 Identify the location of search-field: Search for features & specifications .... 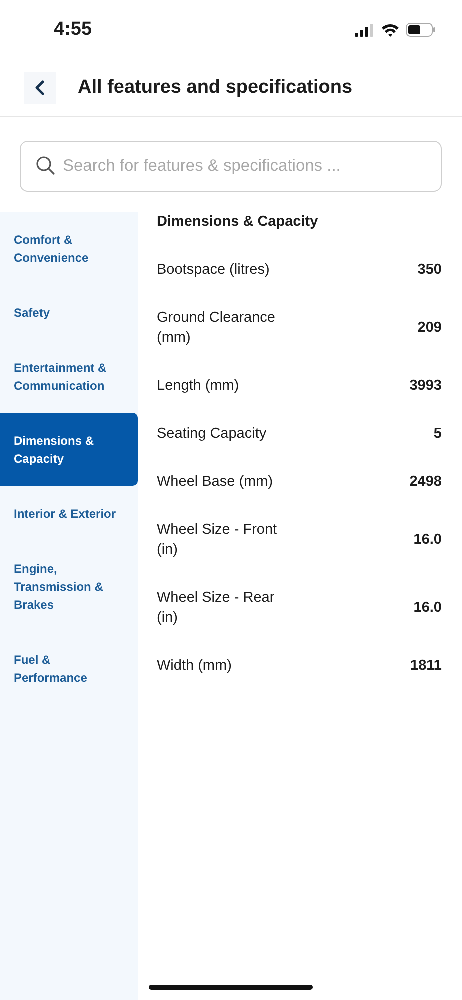
(231, 166).